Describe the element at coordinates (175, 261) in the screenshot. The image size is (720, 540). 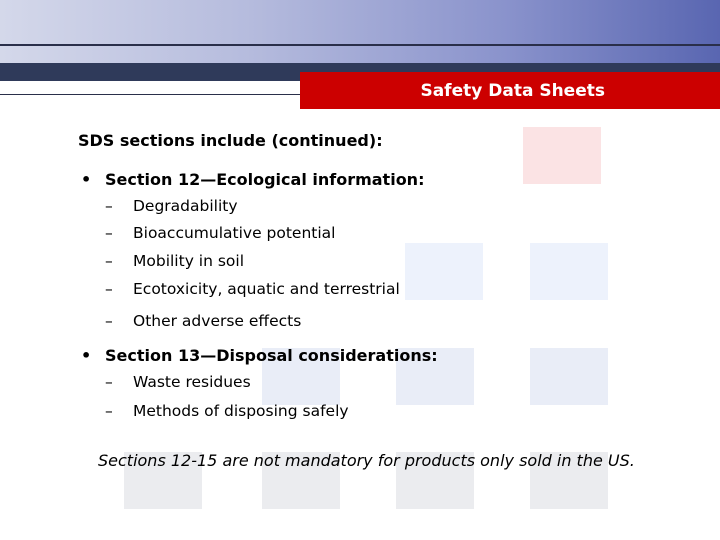
I see `list-item: – Mobility in soil` at that location.